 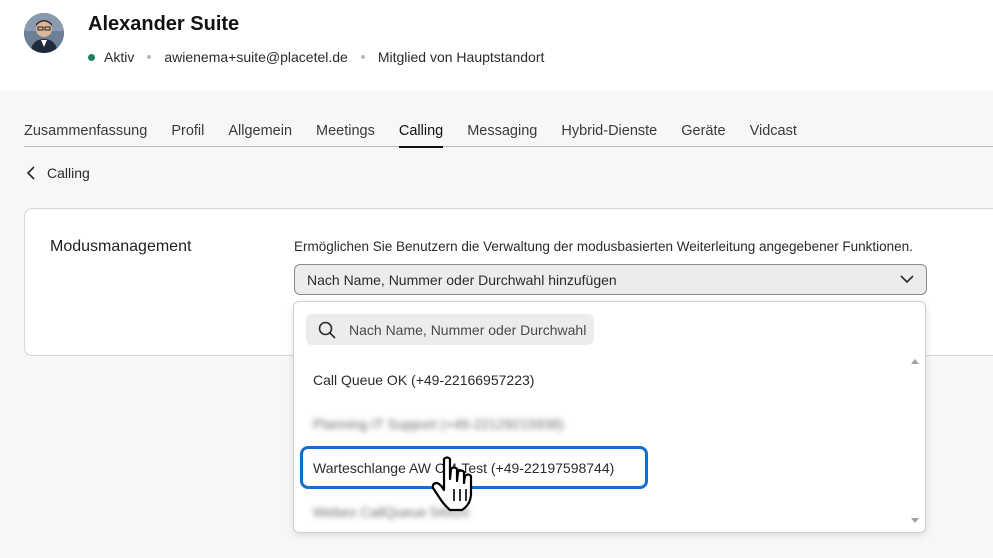 I want to click on scroll-up-icon, so click(x=915, y=361).